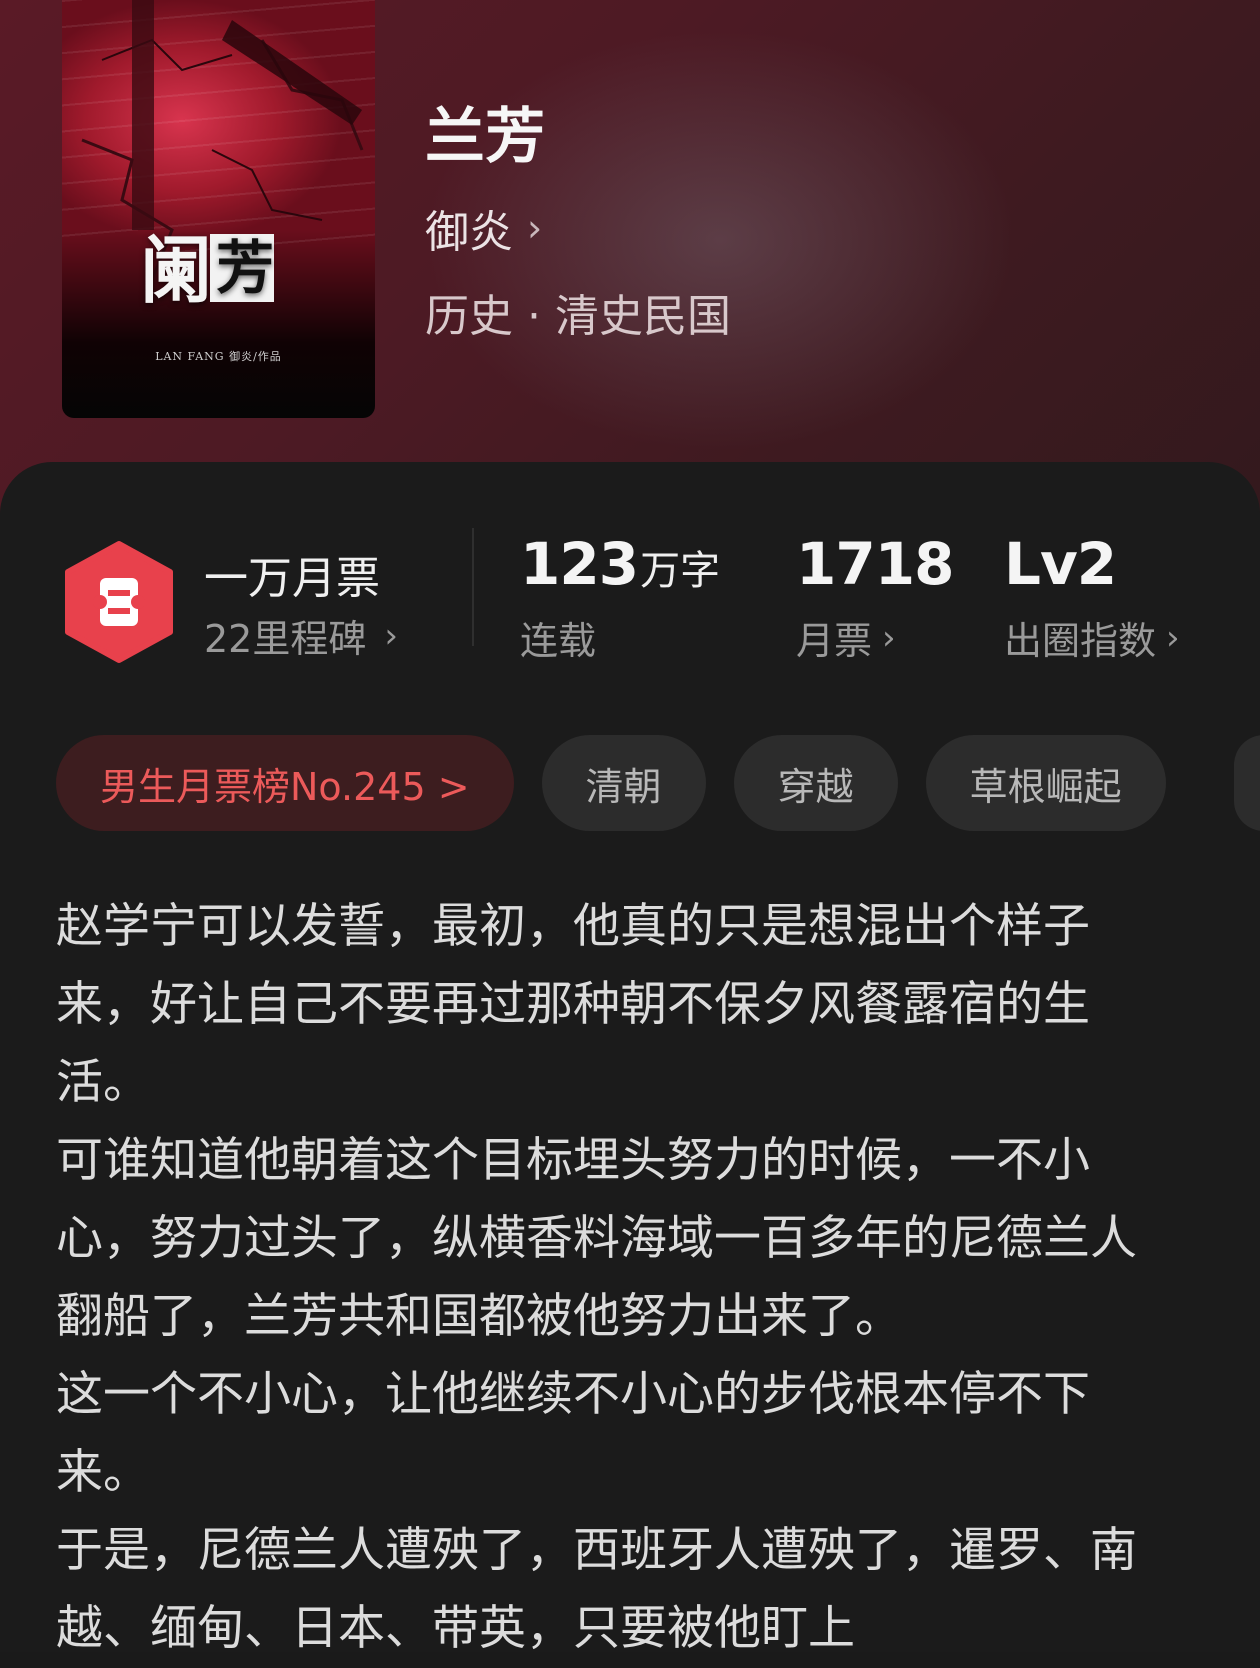 This screenshot has height=1668, width=1260. Describe the element at coordinates (834, 641) in the screenshot. I see `monthly-tickets-label: 月票` at that location.